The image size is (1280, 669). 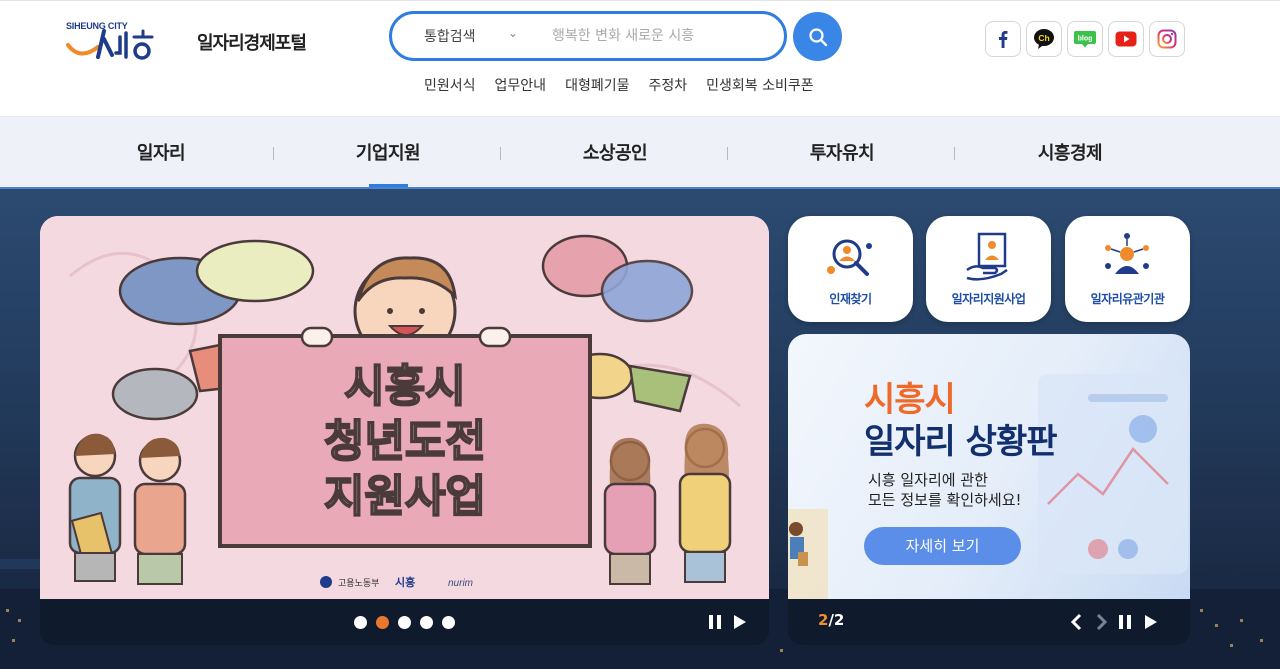 What do you see at coordinates (1101, 622) in the screenshot?
I see `next-icon` at bounding box center [1101, 622].